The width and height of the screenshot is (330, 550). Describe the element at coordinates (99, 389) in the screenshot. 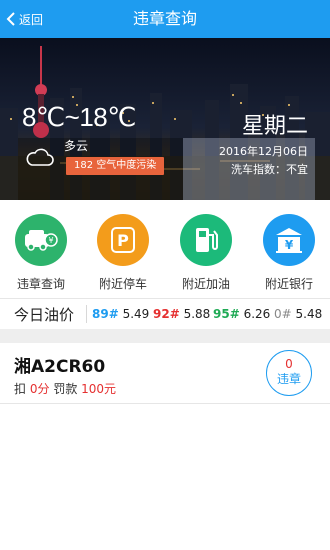

I see `fine-value: 100元` at that location.